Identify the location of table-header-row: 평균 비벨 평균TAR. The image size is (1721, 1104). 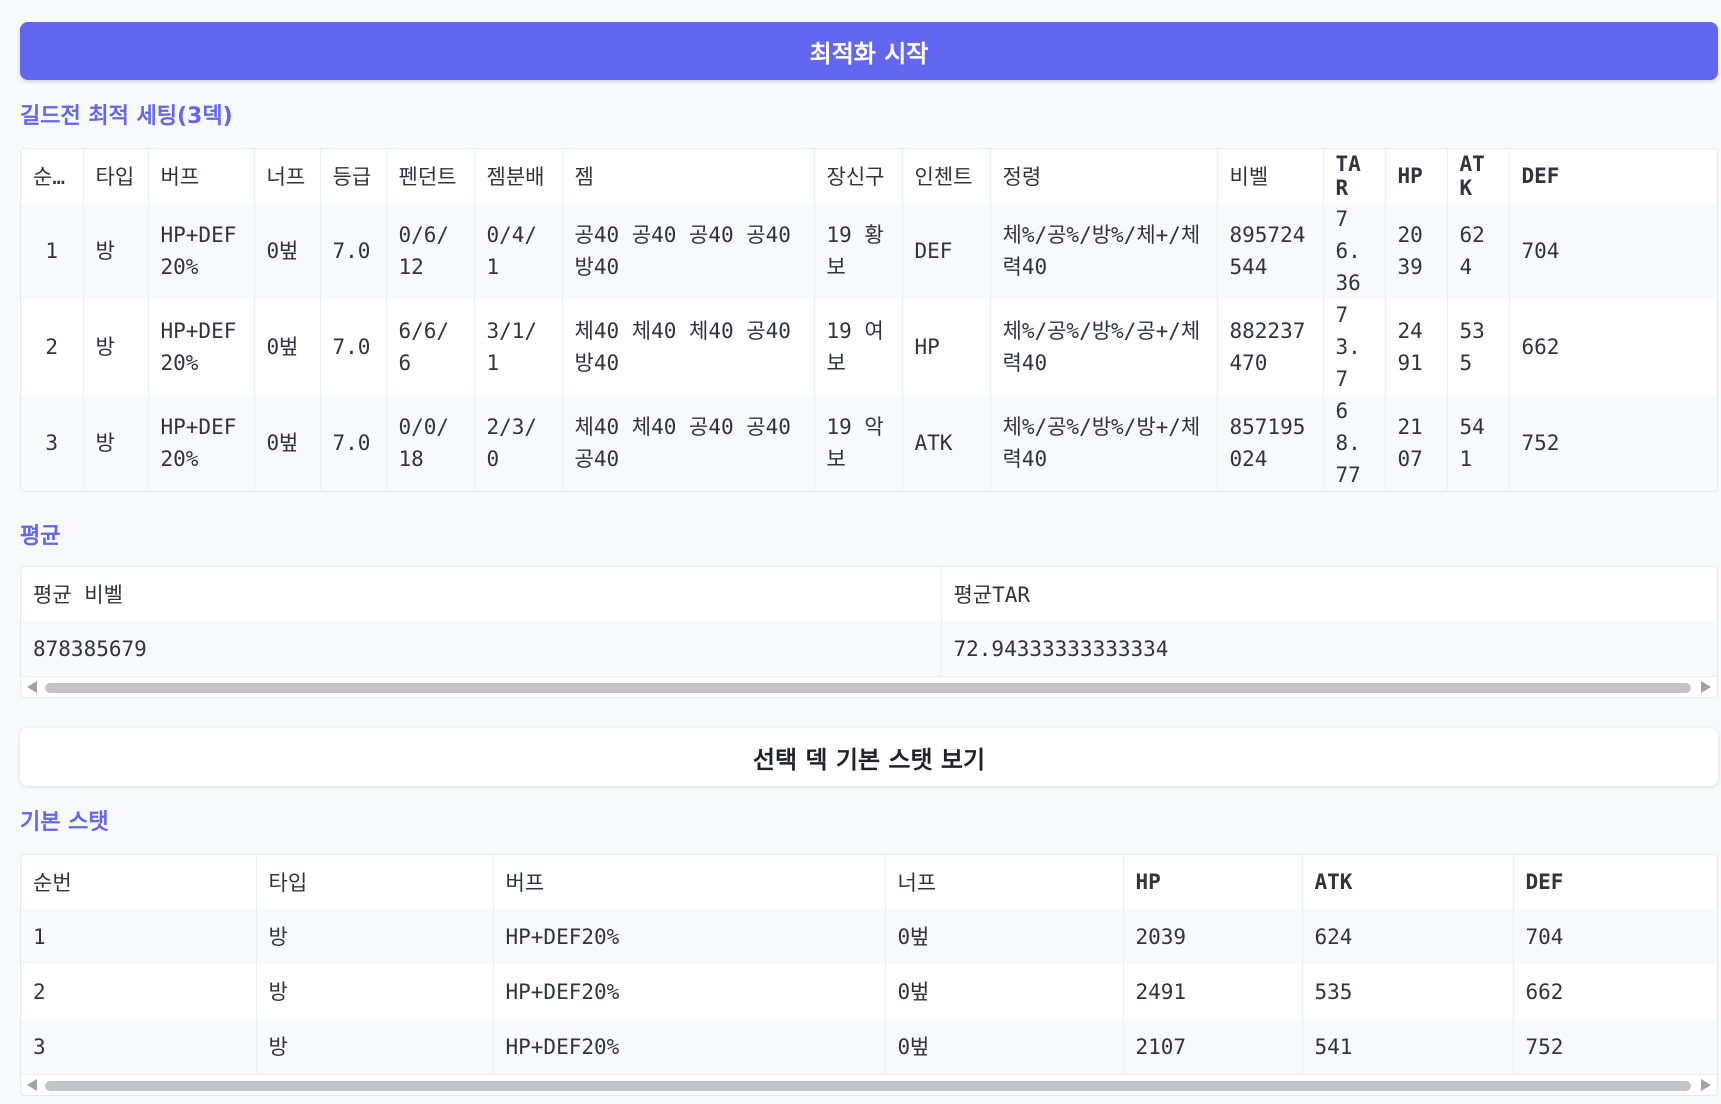
(869, 594).